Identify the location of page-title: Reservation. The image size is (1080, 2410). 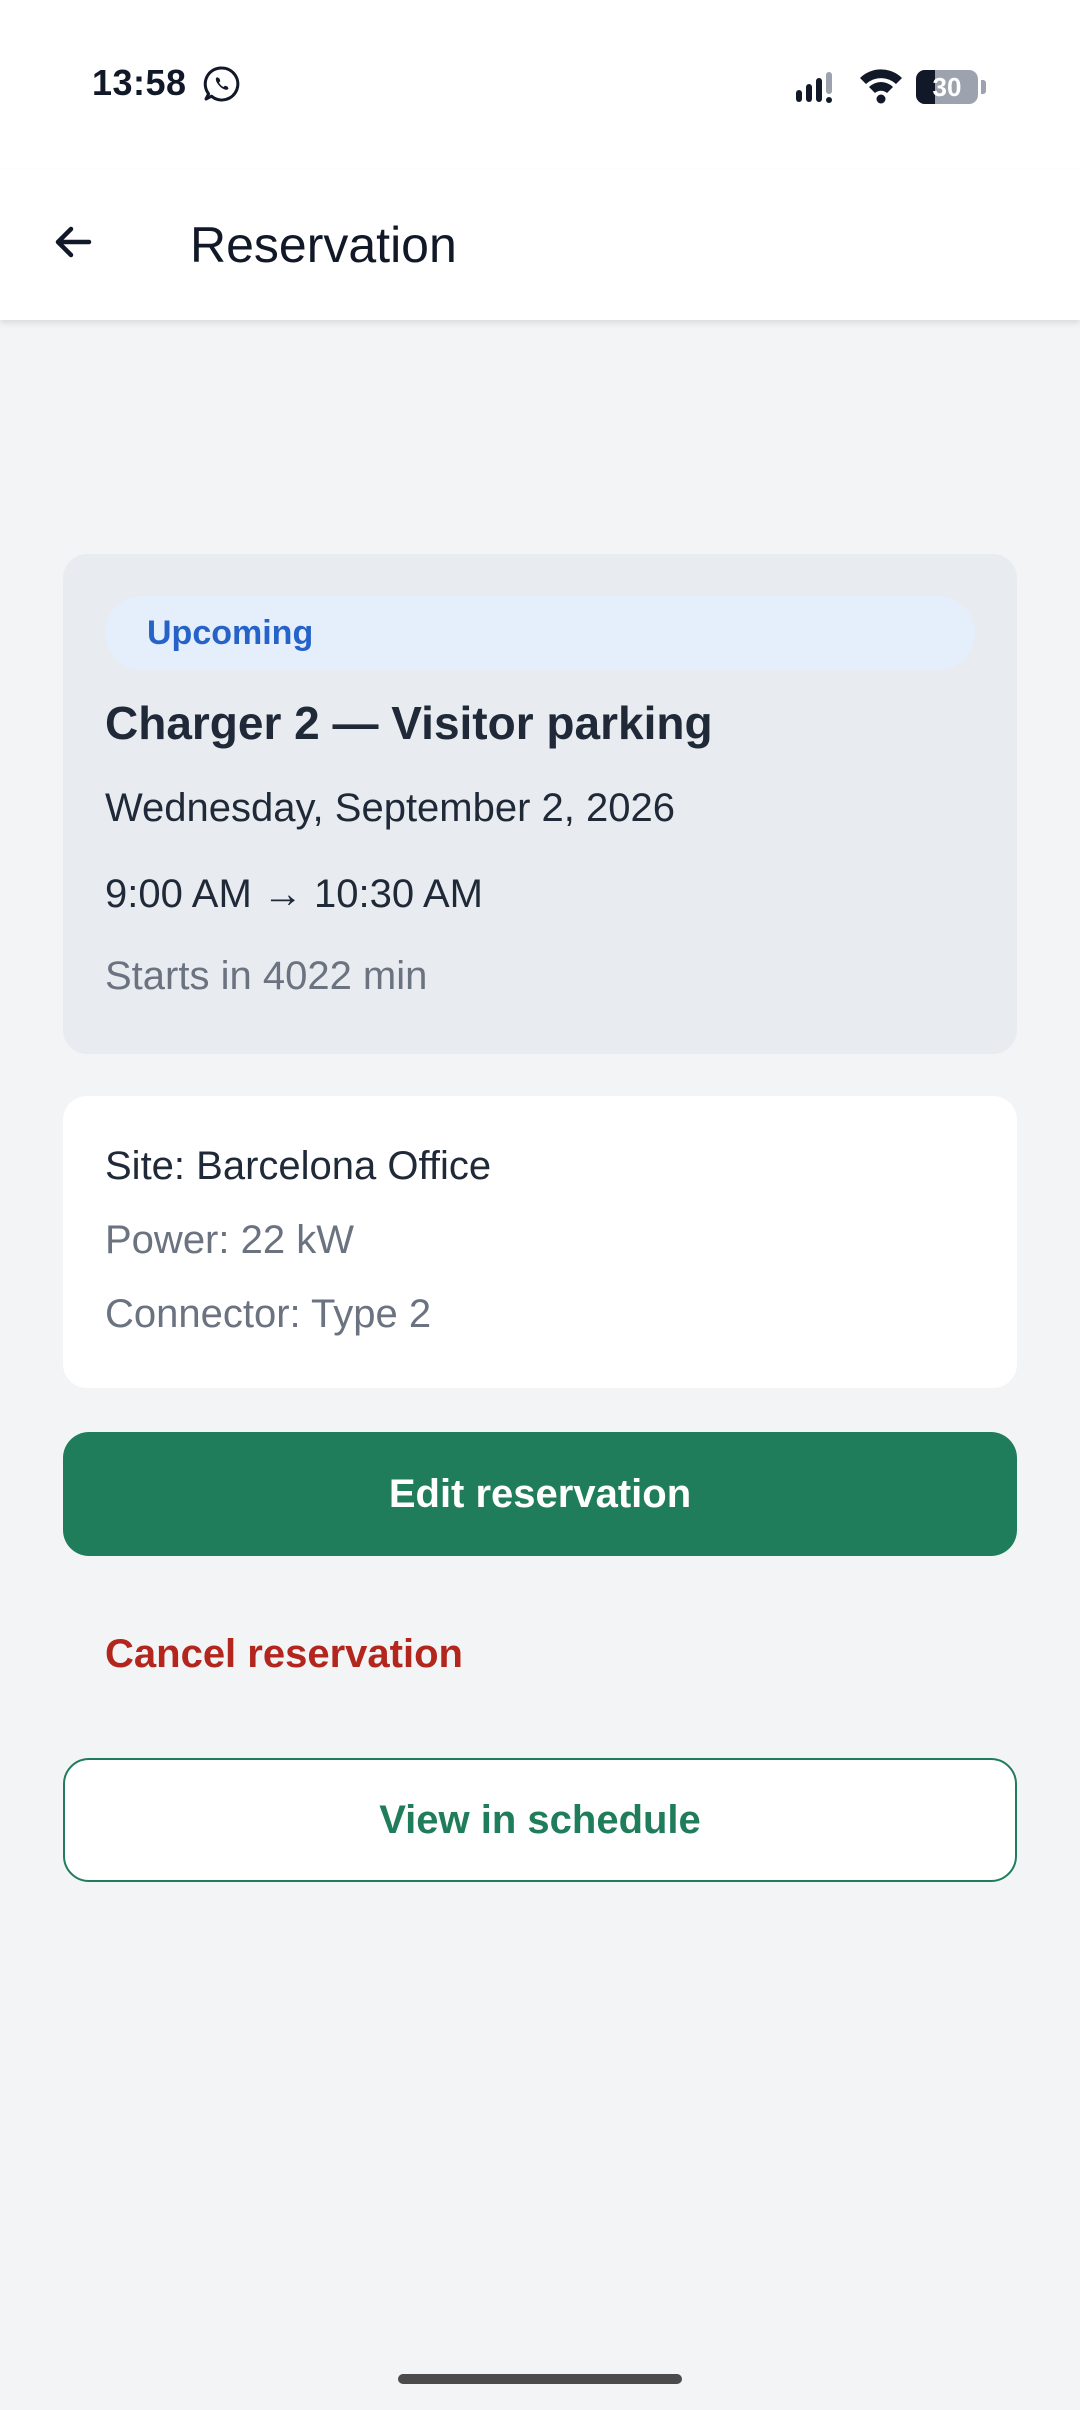
(323, 245).